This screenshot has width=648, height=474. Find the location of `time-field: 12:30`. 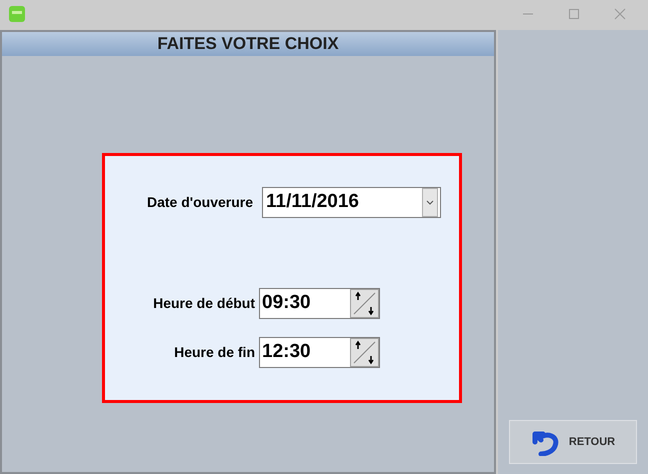

time-field: 12:30 is located at coordinates (319, 352).